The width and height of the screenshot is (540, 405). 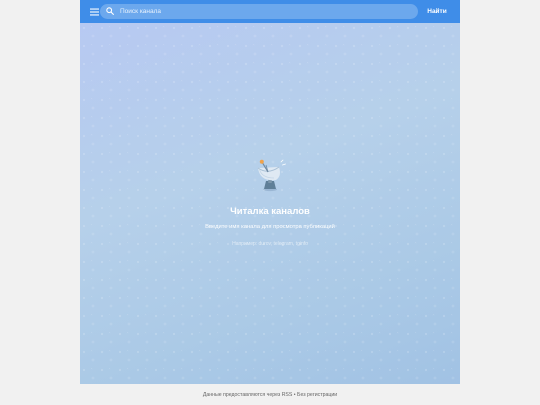 I want to click on top-bar: Найти, so click(x=270, y=11).